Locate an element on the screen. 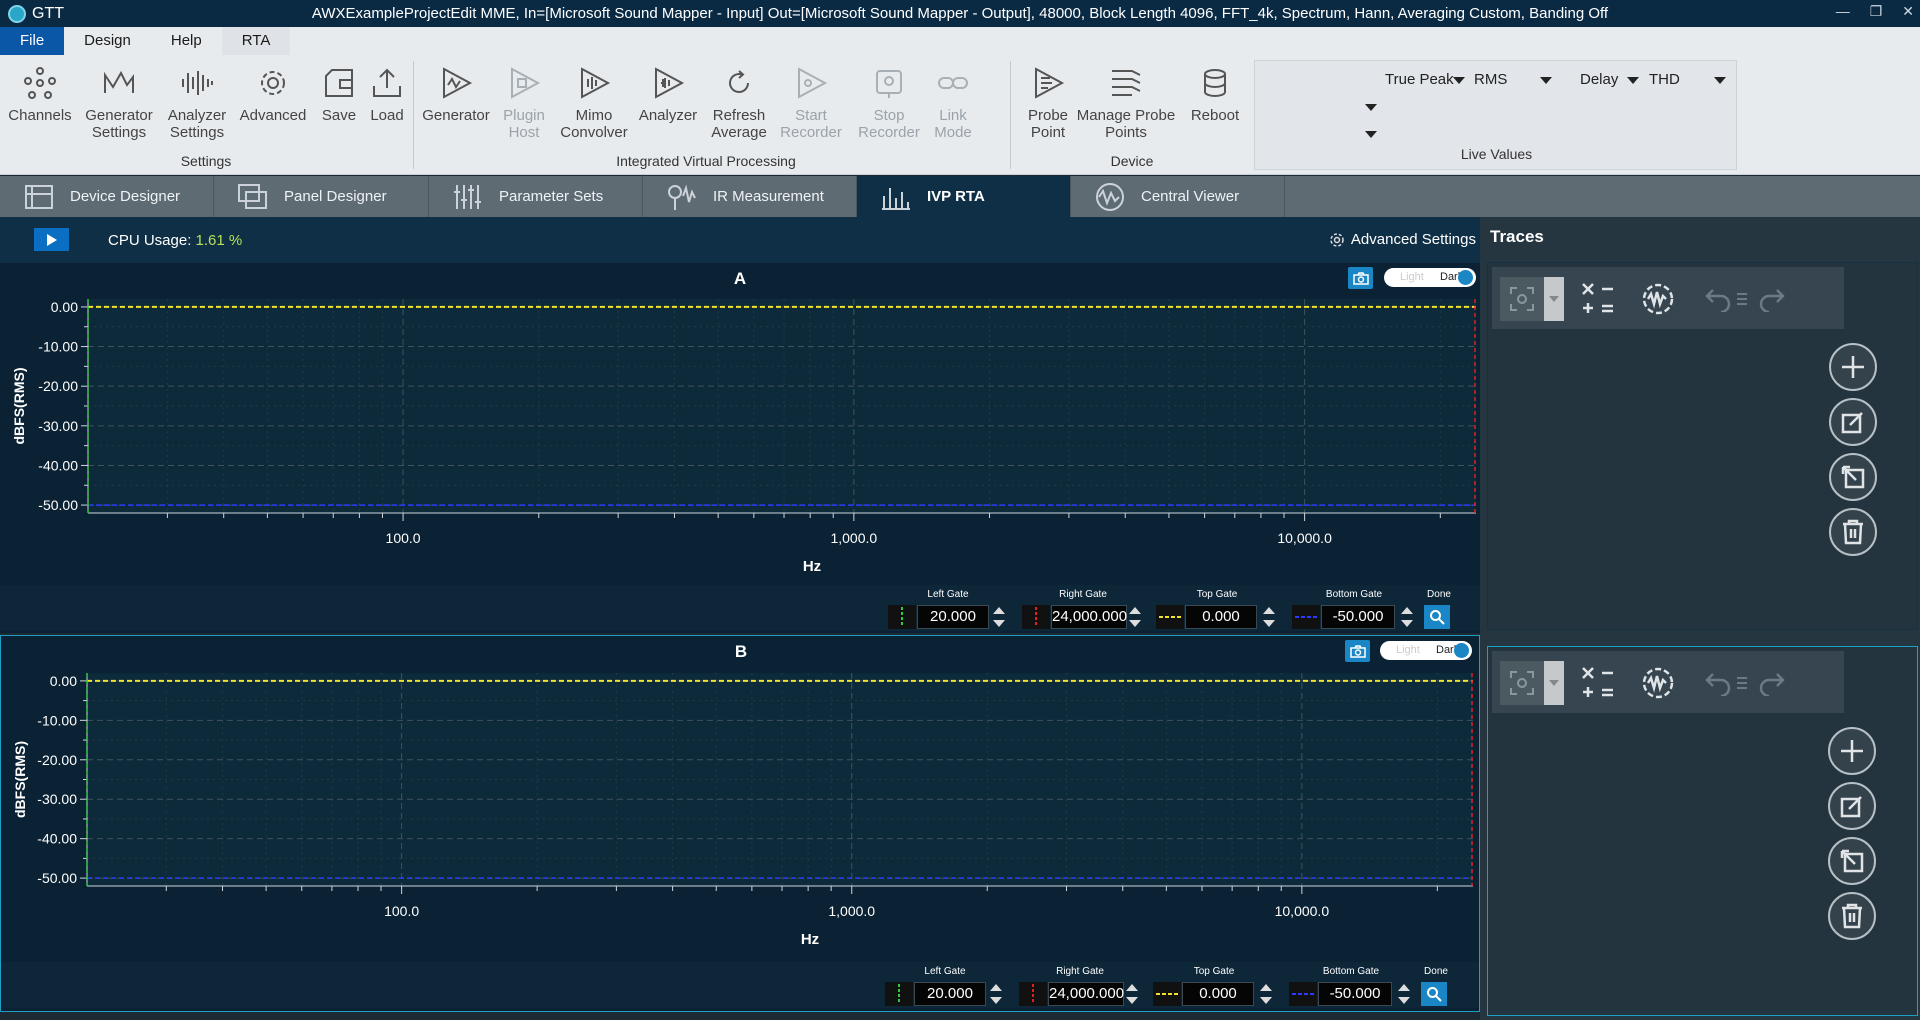  analyzer-settings-button: Analyzer Settings is located at coordinates (197, 102).